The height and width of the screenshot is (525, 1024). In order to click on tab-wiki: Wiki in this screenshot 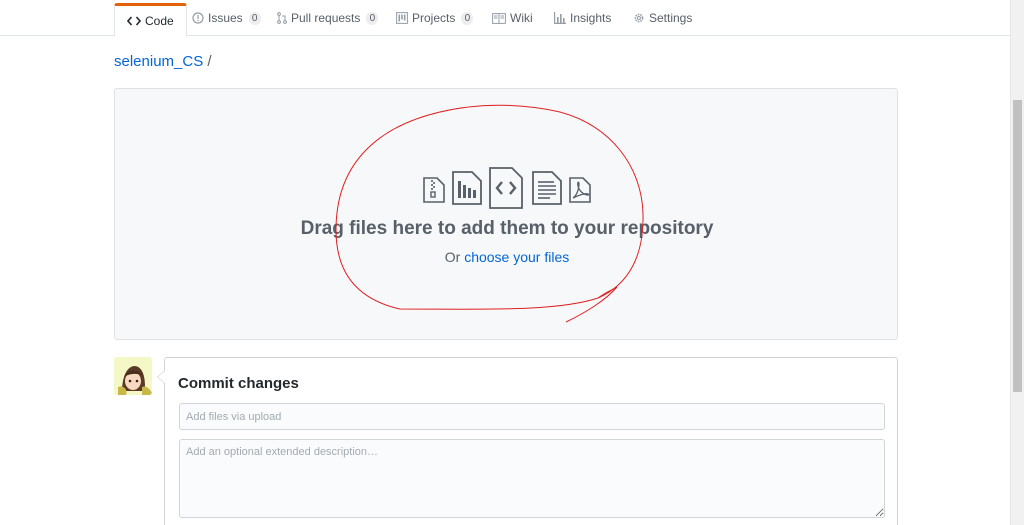, I will do `click(512, 18)`.